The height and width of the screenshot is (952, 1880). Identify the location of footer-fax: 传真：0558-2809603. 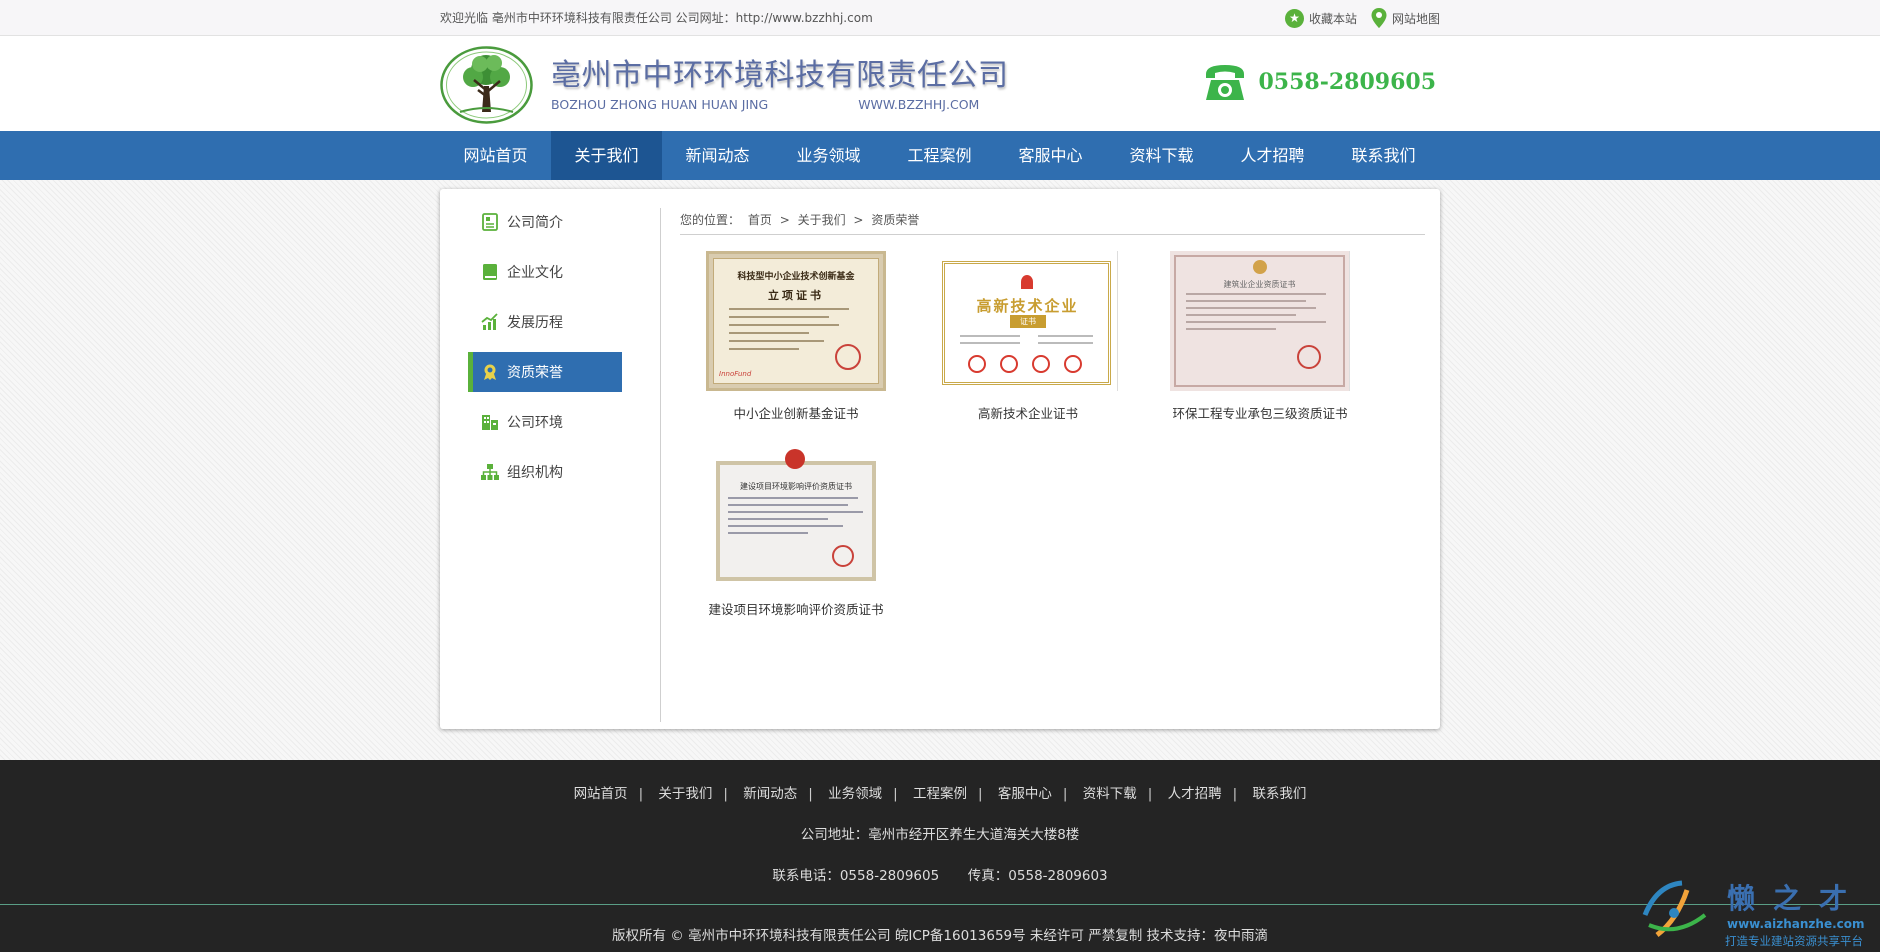
(1037, 876).